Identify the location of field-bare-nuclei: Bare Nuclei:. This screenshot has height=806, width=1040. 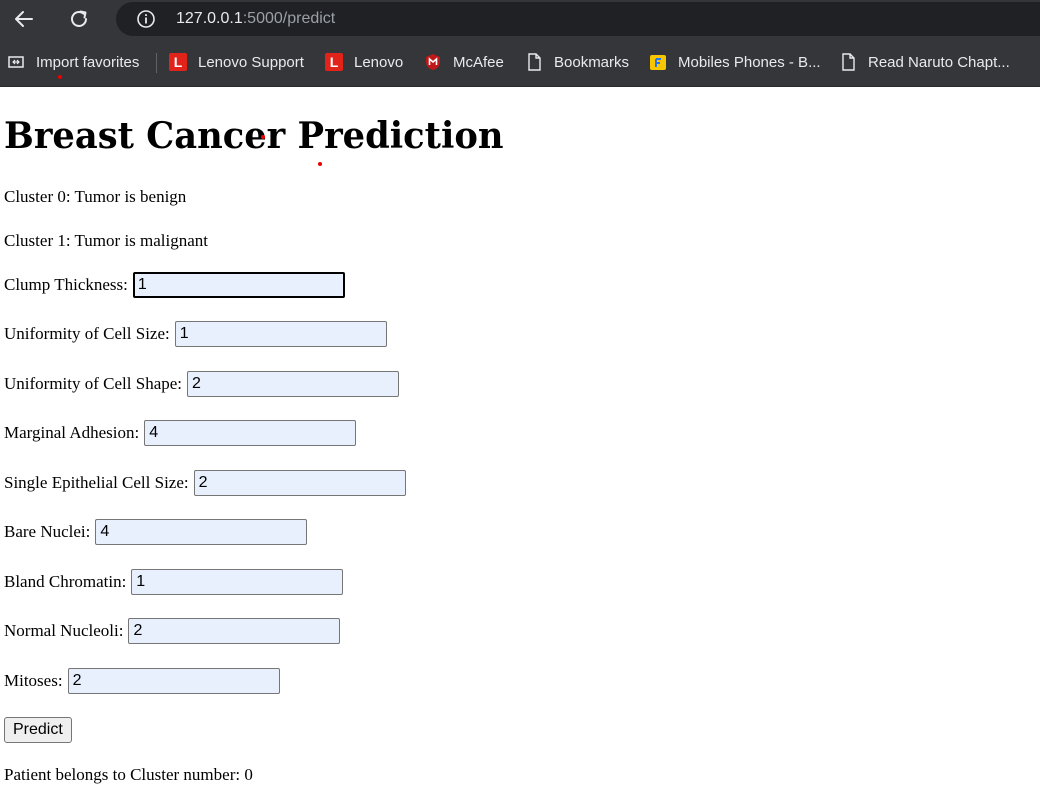
(156, 532).